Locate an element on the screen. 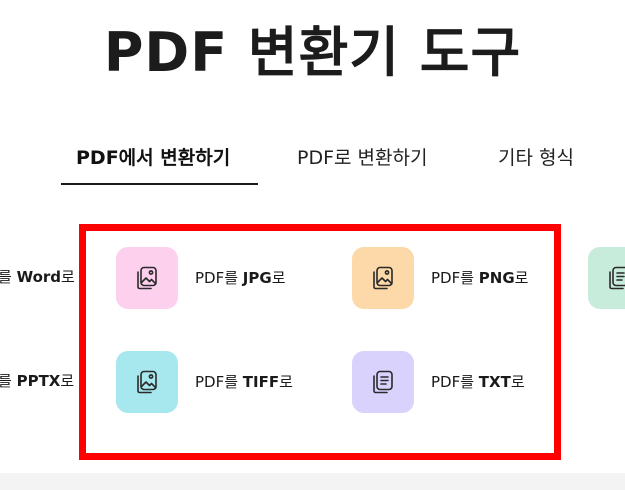  item-label: PDF를 TXT로 is located at coordinates (478, 382).